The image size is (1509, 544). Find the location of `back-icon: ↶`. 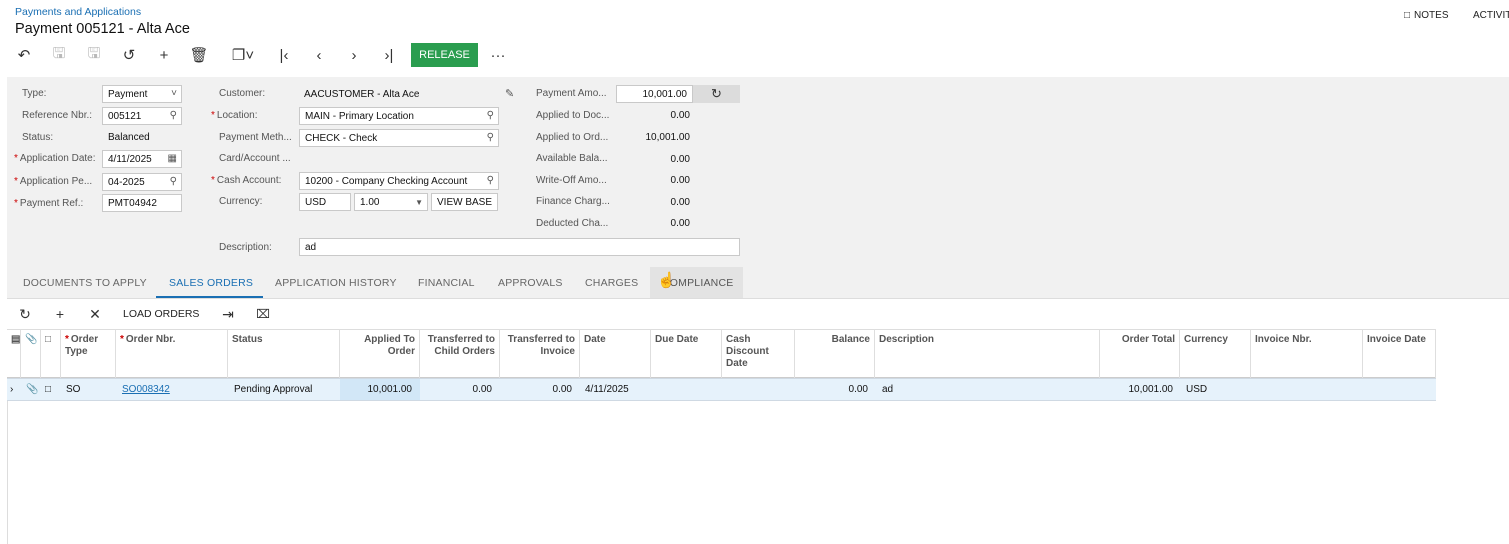

back-icon: ↶ is located at coordinates (24, 55).